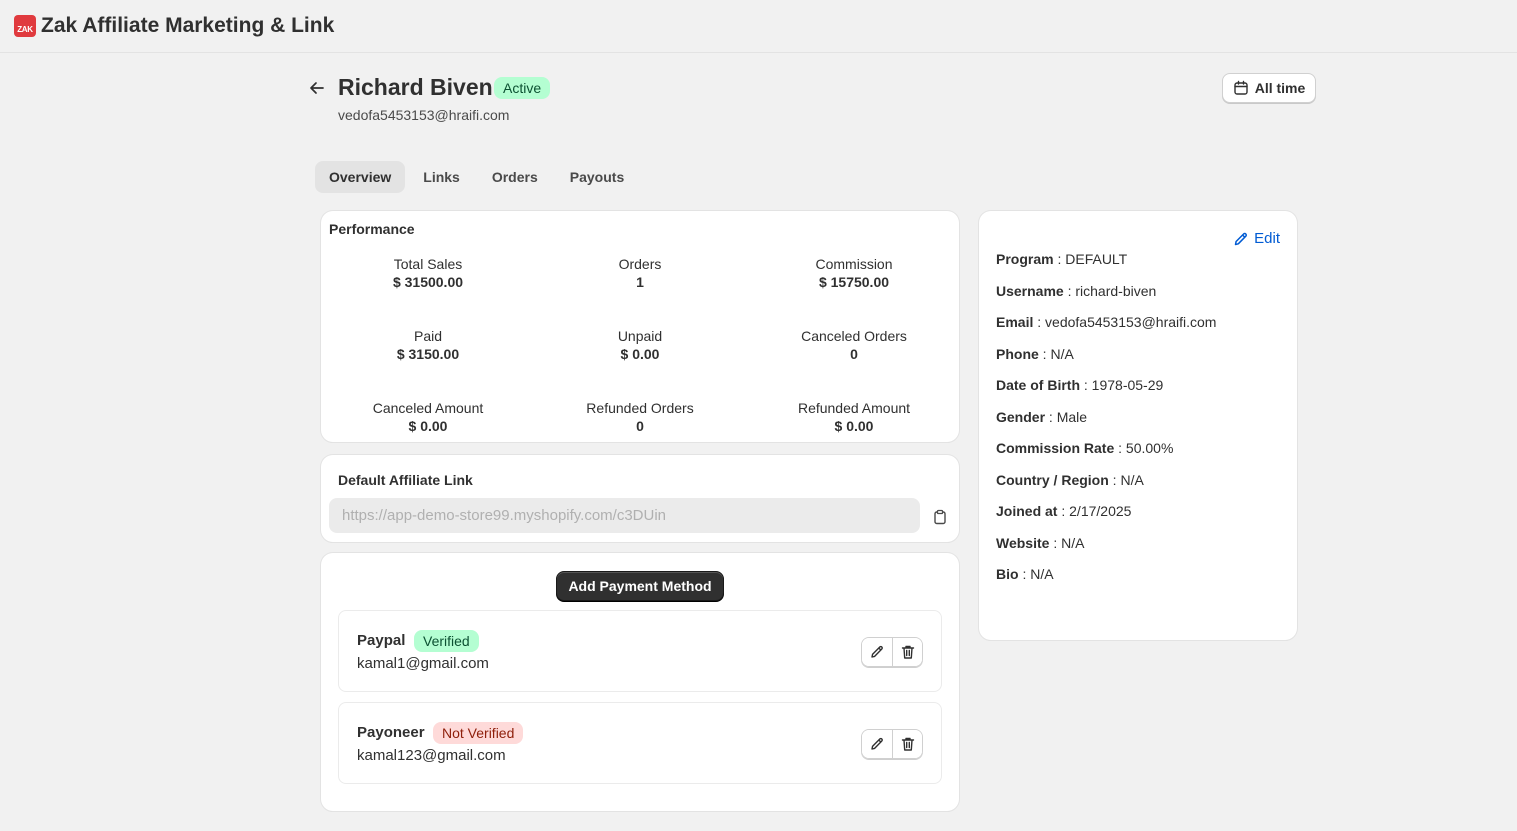 Image resolution: width=1517 pixels, height=831 pixels. What do you see at coordinates (522, 88) in the screenshot?
I see `status-badge: Active` at bounding box center [522, 88].